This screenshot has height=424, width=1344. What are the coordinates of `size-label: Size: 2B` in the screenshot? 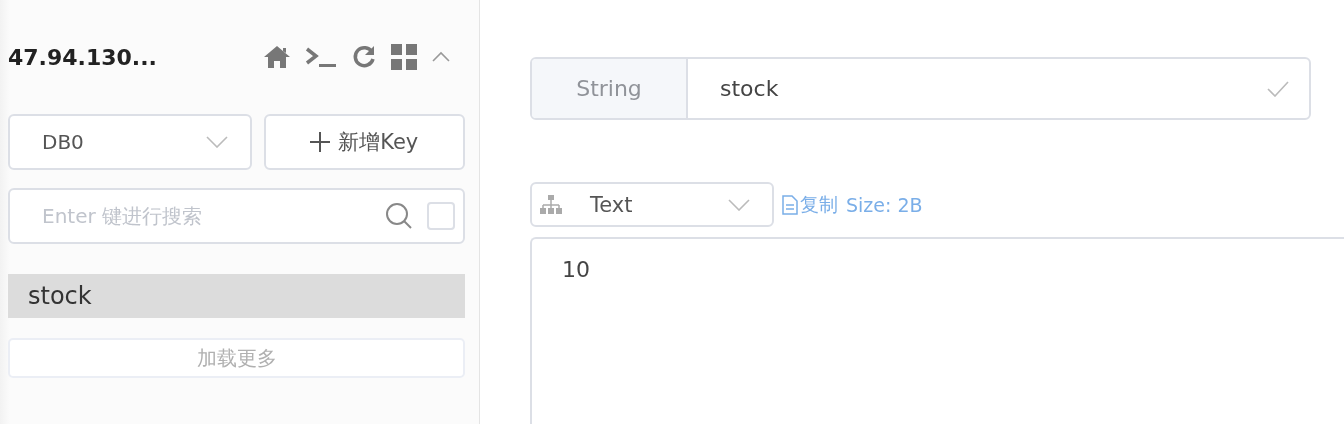 It's located at (884, 204).